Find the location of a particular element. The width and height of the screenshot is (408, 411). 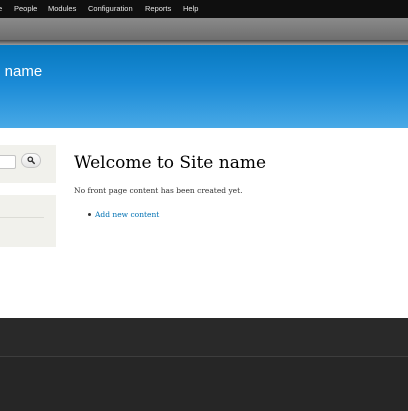

sidebar-divider is located at coordinates (22, 217).